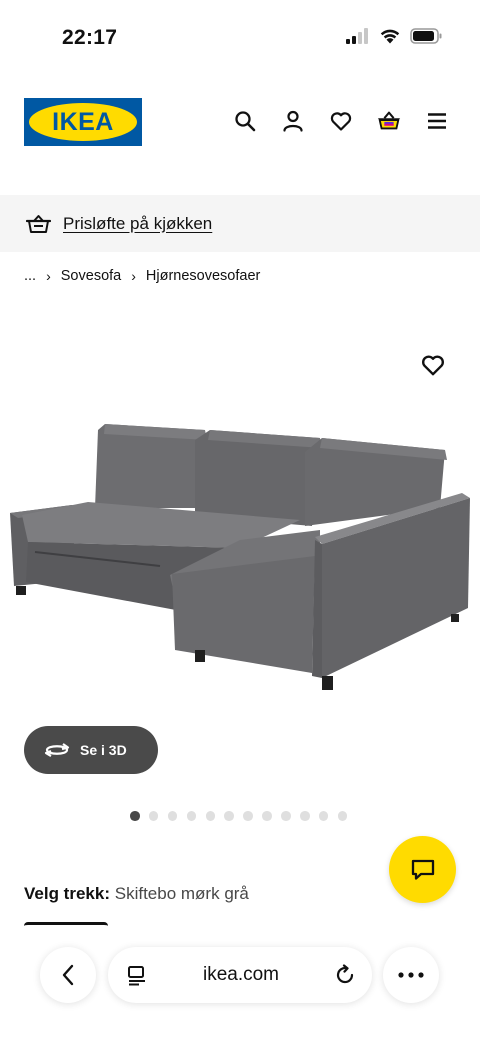 This screenshot has height=1044, width=480. I want to click on browser-url: ikea.com, so click(241, 974).